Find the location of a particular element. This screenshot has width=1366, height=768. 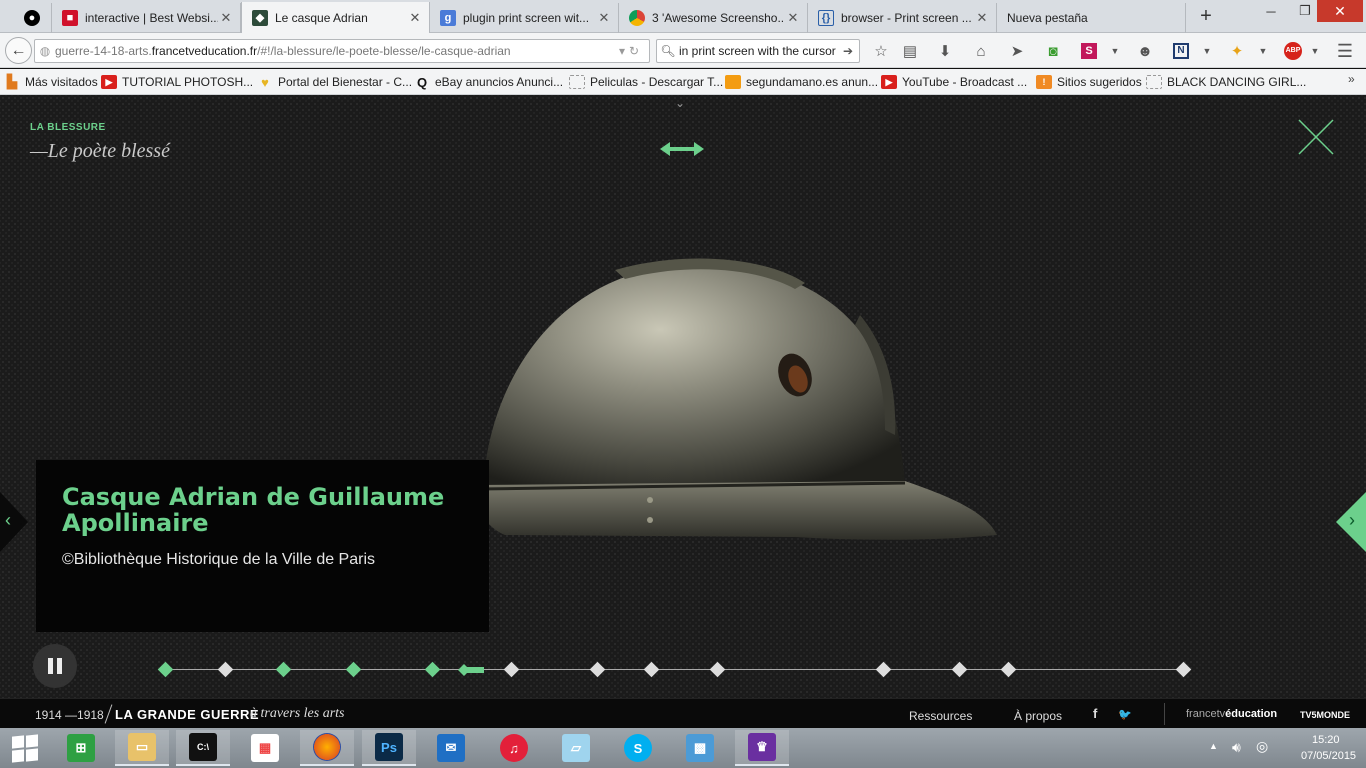

back-button: ← is located at coordinates (18, 50).